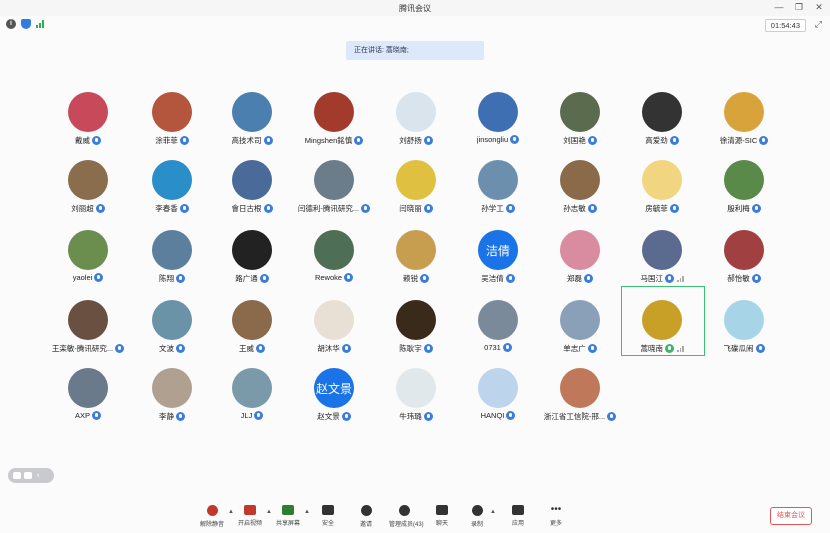  Describe the element at coordinates (743, 112) in the screenshot. I see `participant-tile: 徐清源-SIC` at that location.